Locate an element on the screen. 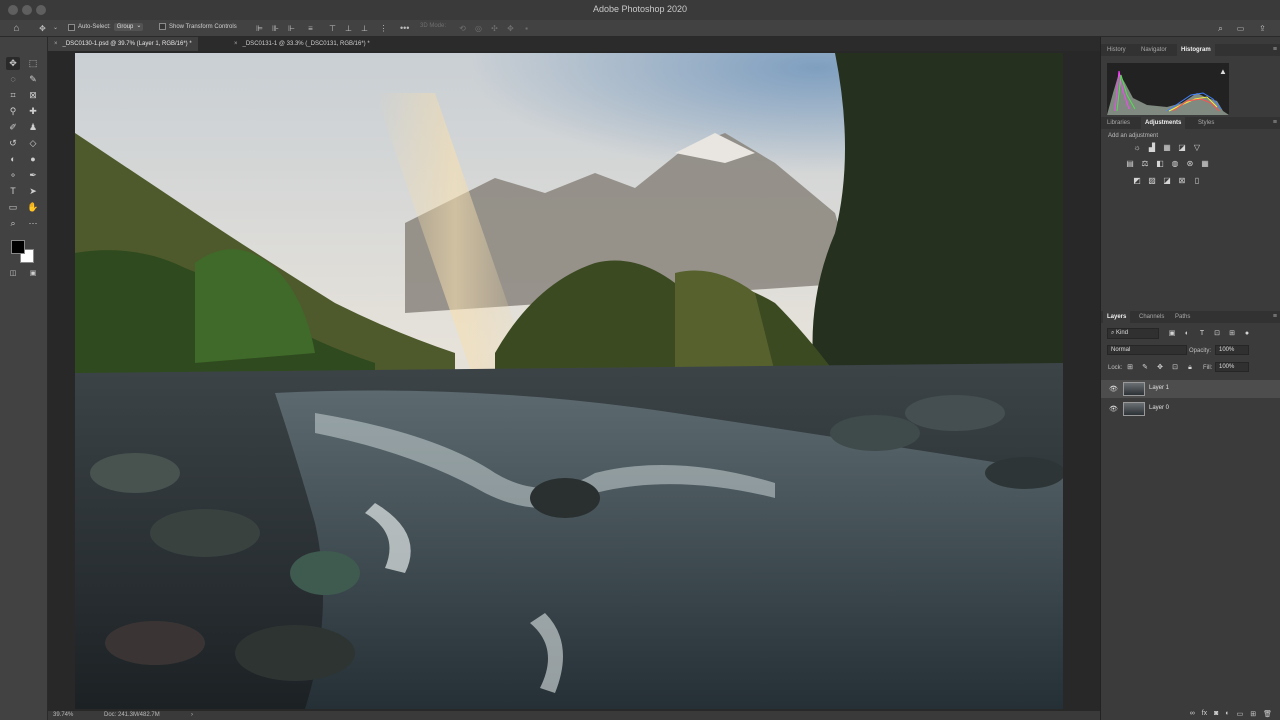 This screenshot has height=720, width=1280. tool-preset-chevron-icon: ⌄ is located at coordinates (55, 28).